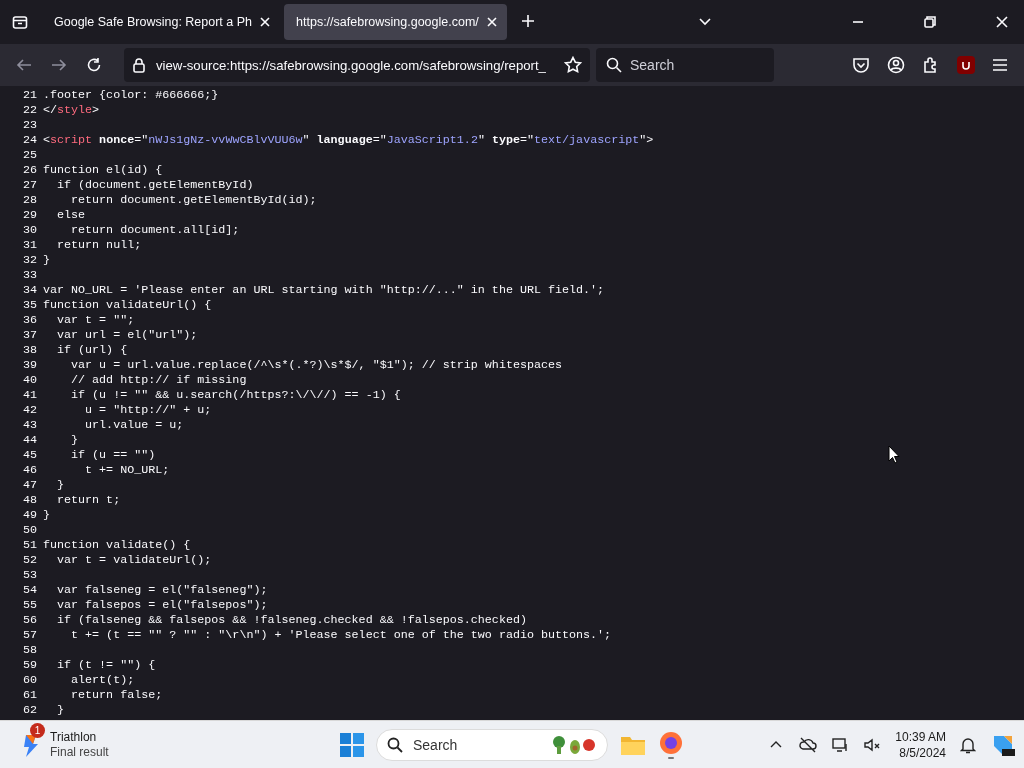 The height and width of the screenshot is (768, 1024). Describe the element at coordinates (29, 95) in the screenshot. I see `line-number: 21` at that location.